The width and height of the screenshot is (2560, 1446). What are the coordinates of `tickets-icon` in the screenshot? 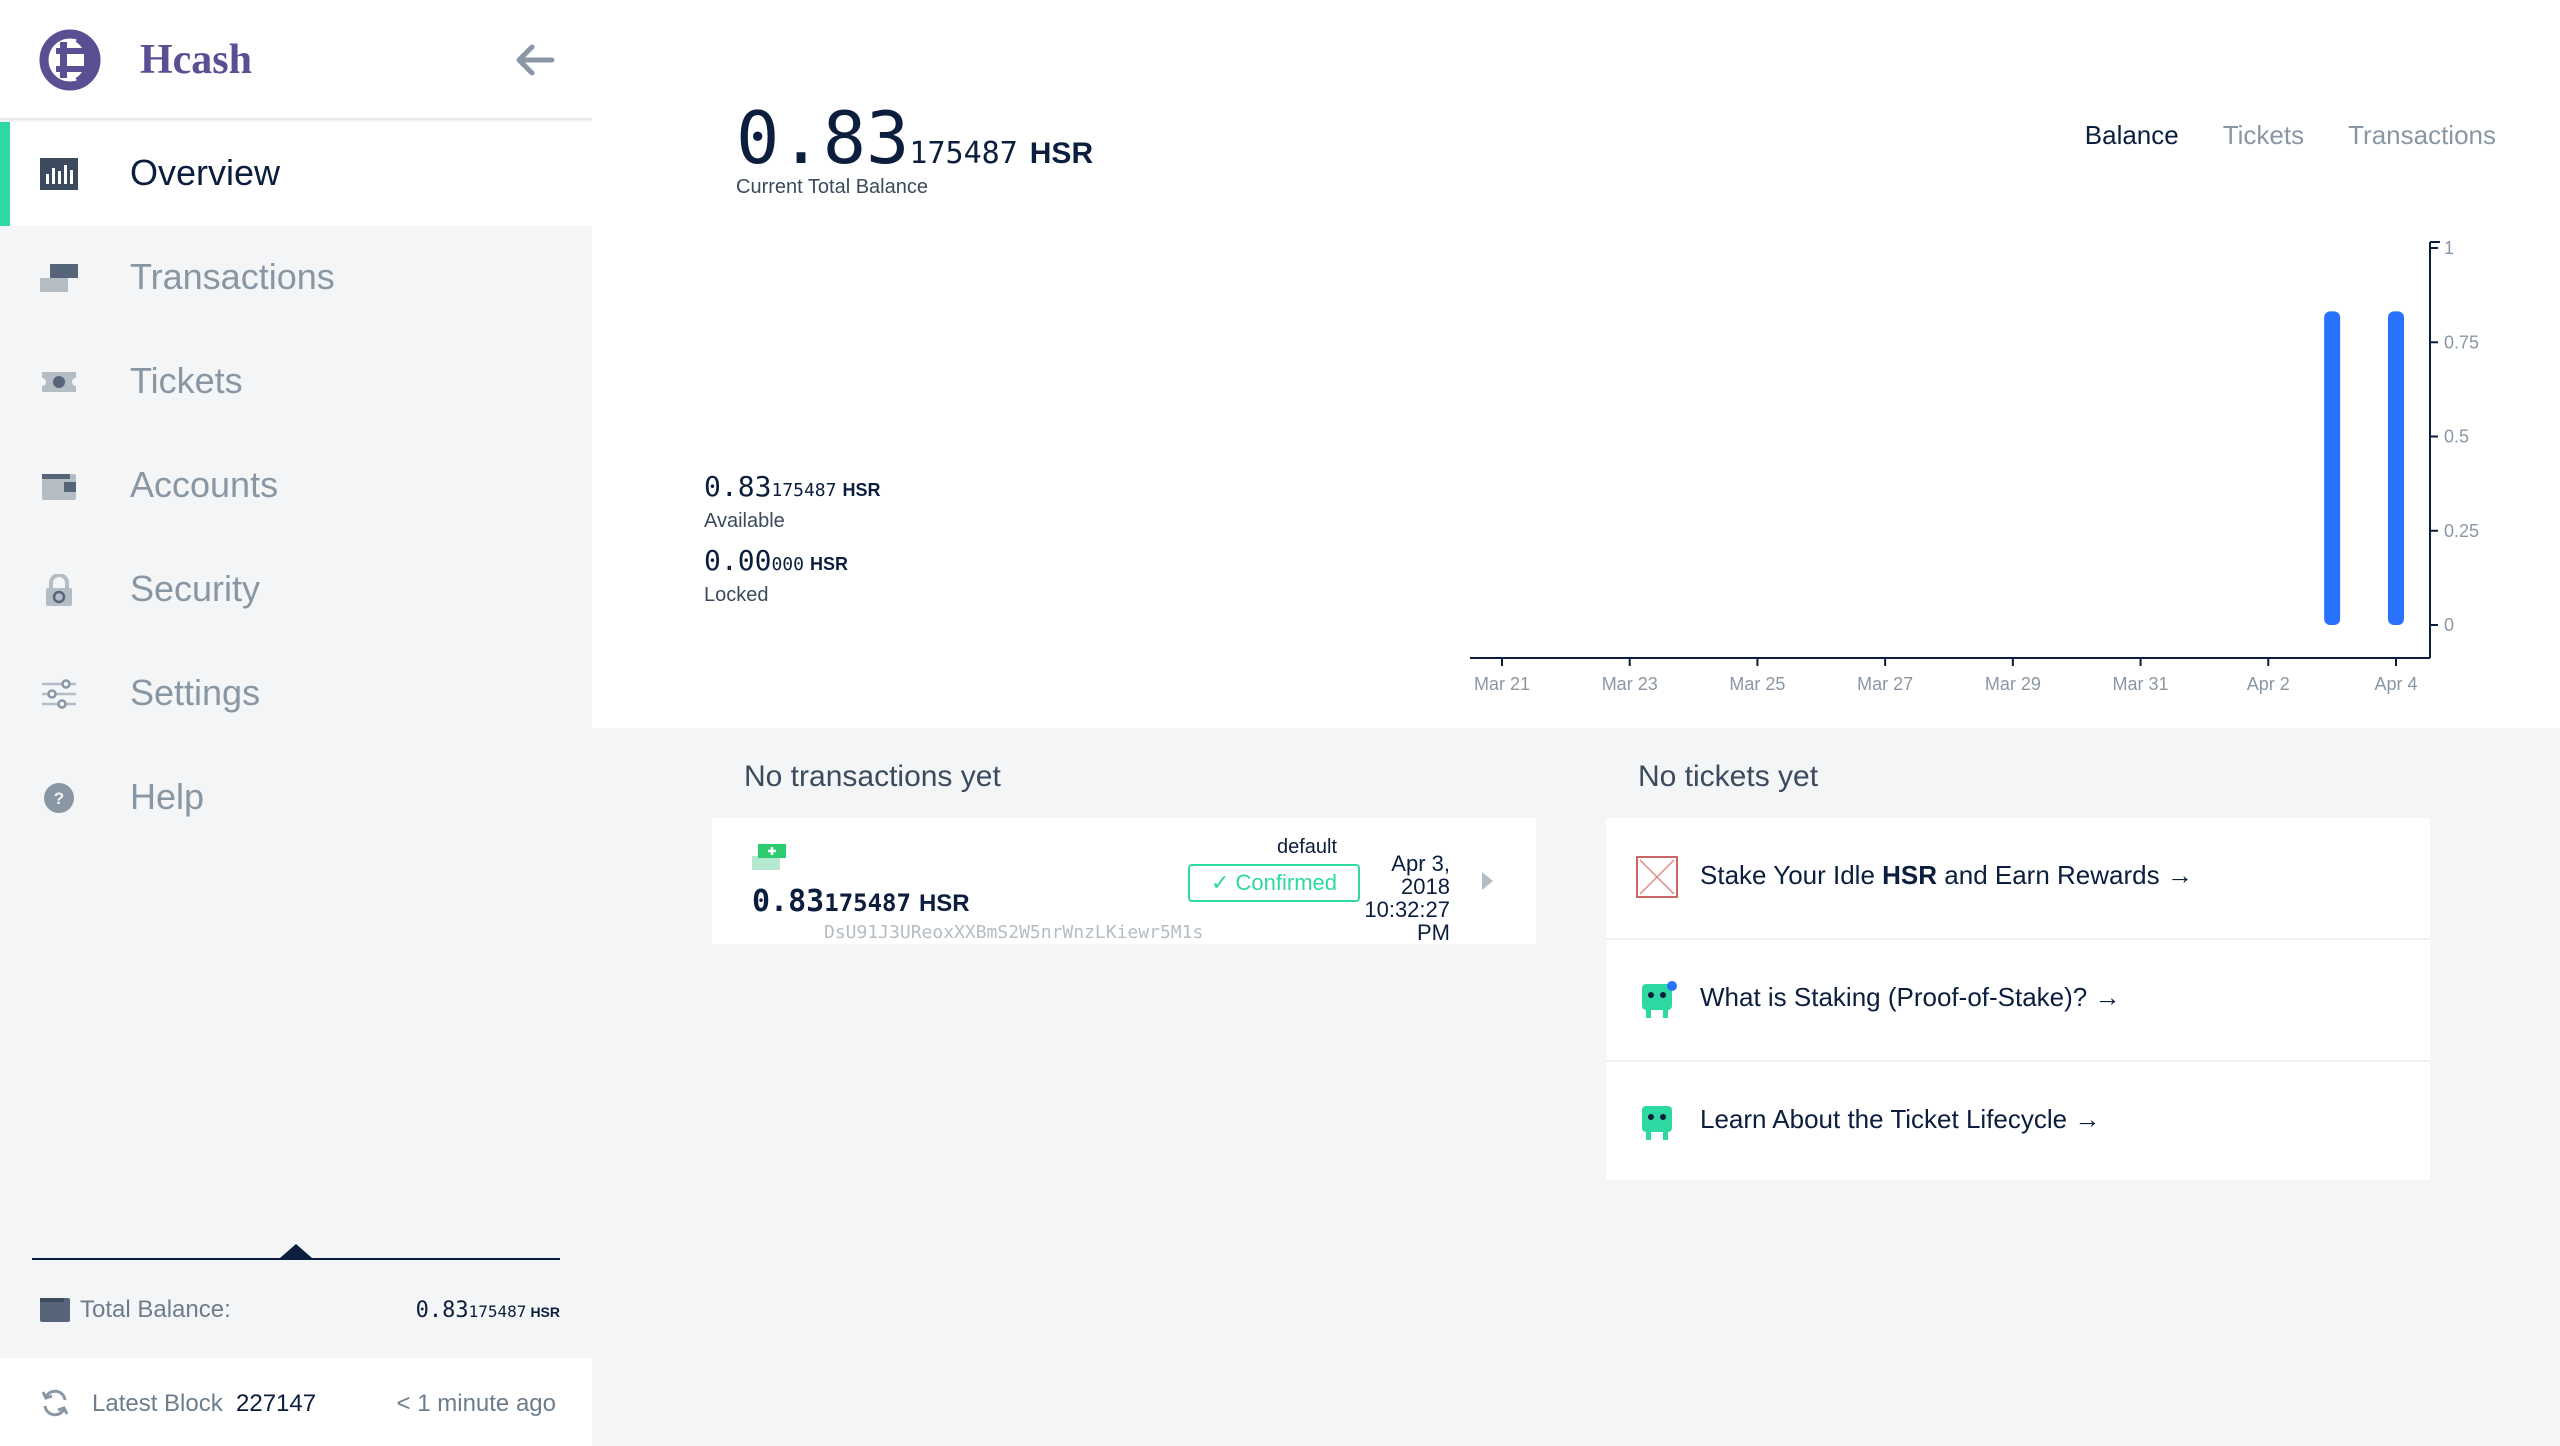 It's located at (59, 382).